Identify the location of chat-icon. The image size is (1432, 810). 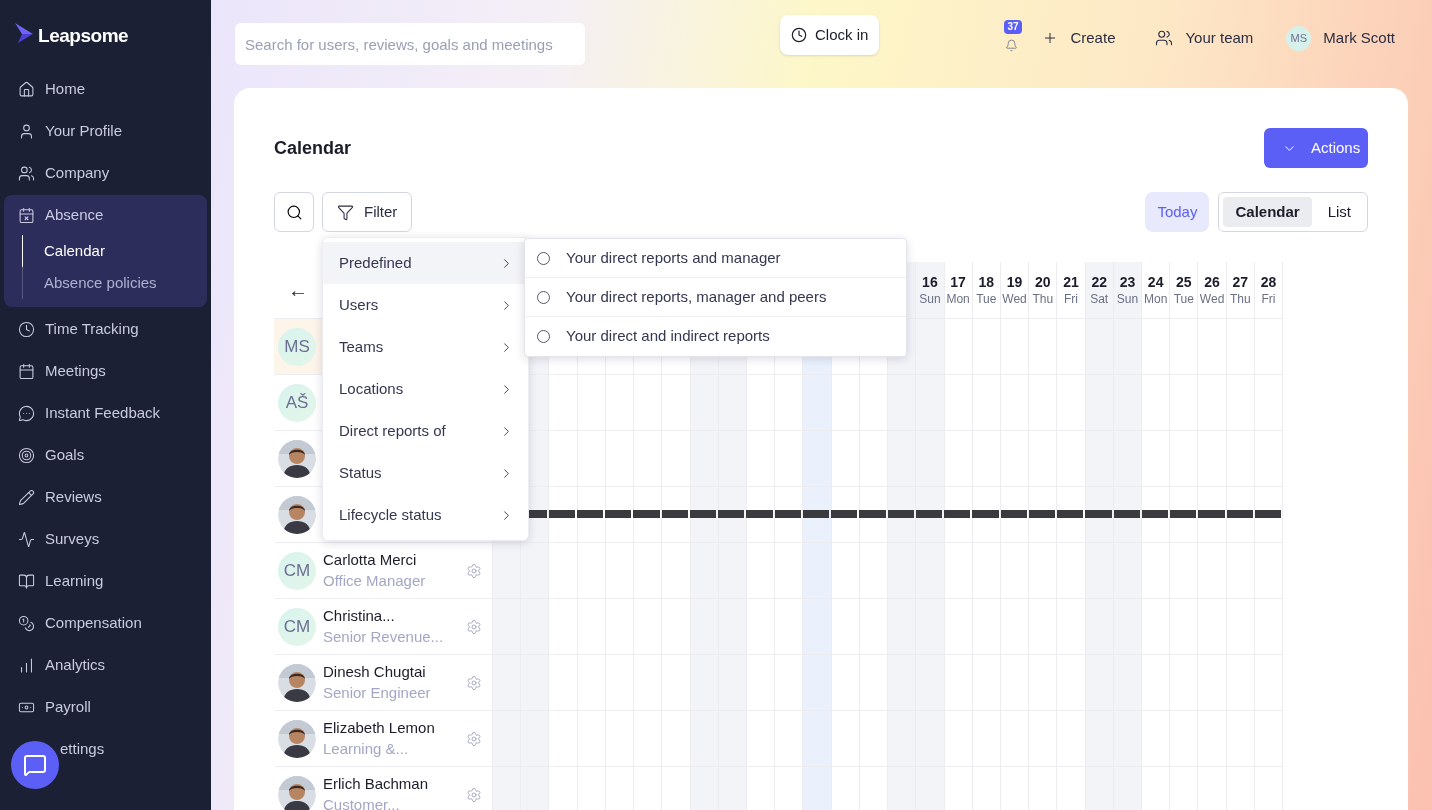
(35, 765).